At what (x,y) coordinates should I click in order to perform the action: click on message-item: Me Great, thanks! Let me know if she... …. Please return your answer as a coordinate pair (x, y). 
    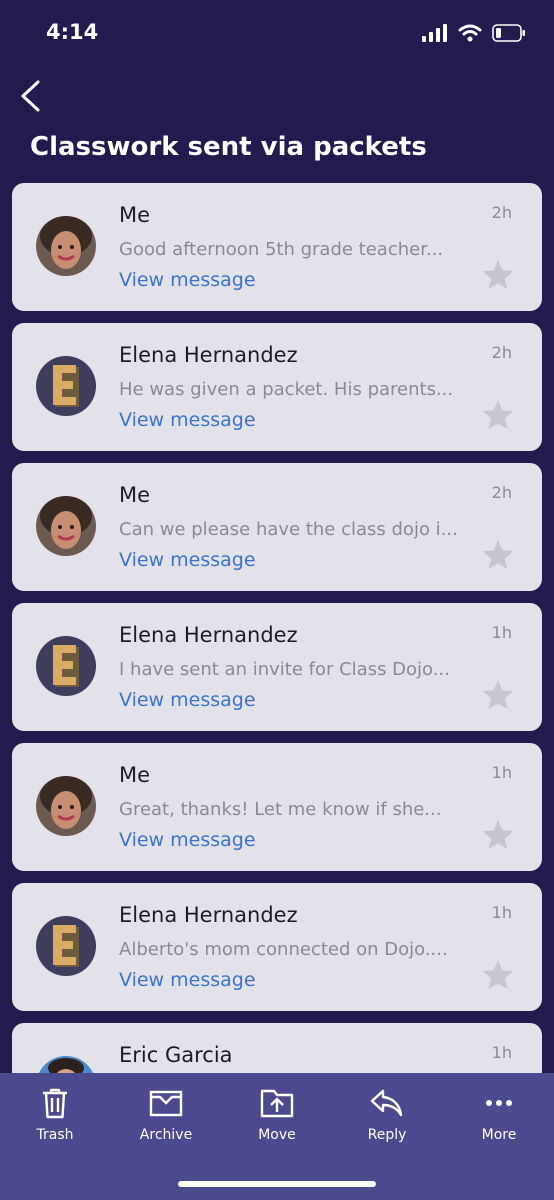
    Looking at the image, I should click on (277, 807).